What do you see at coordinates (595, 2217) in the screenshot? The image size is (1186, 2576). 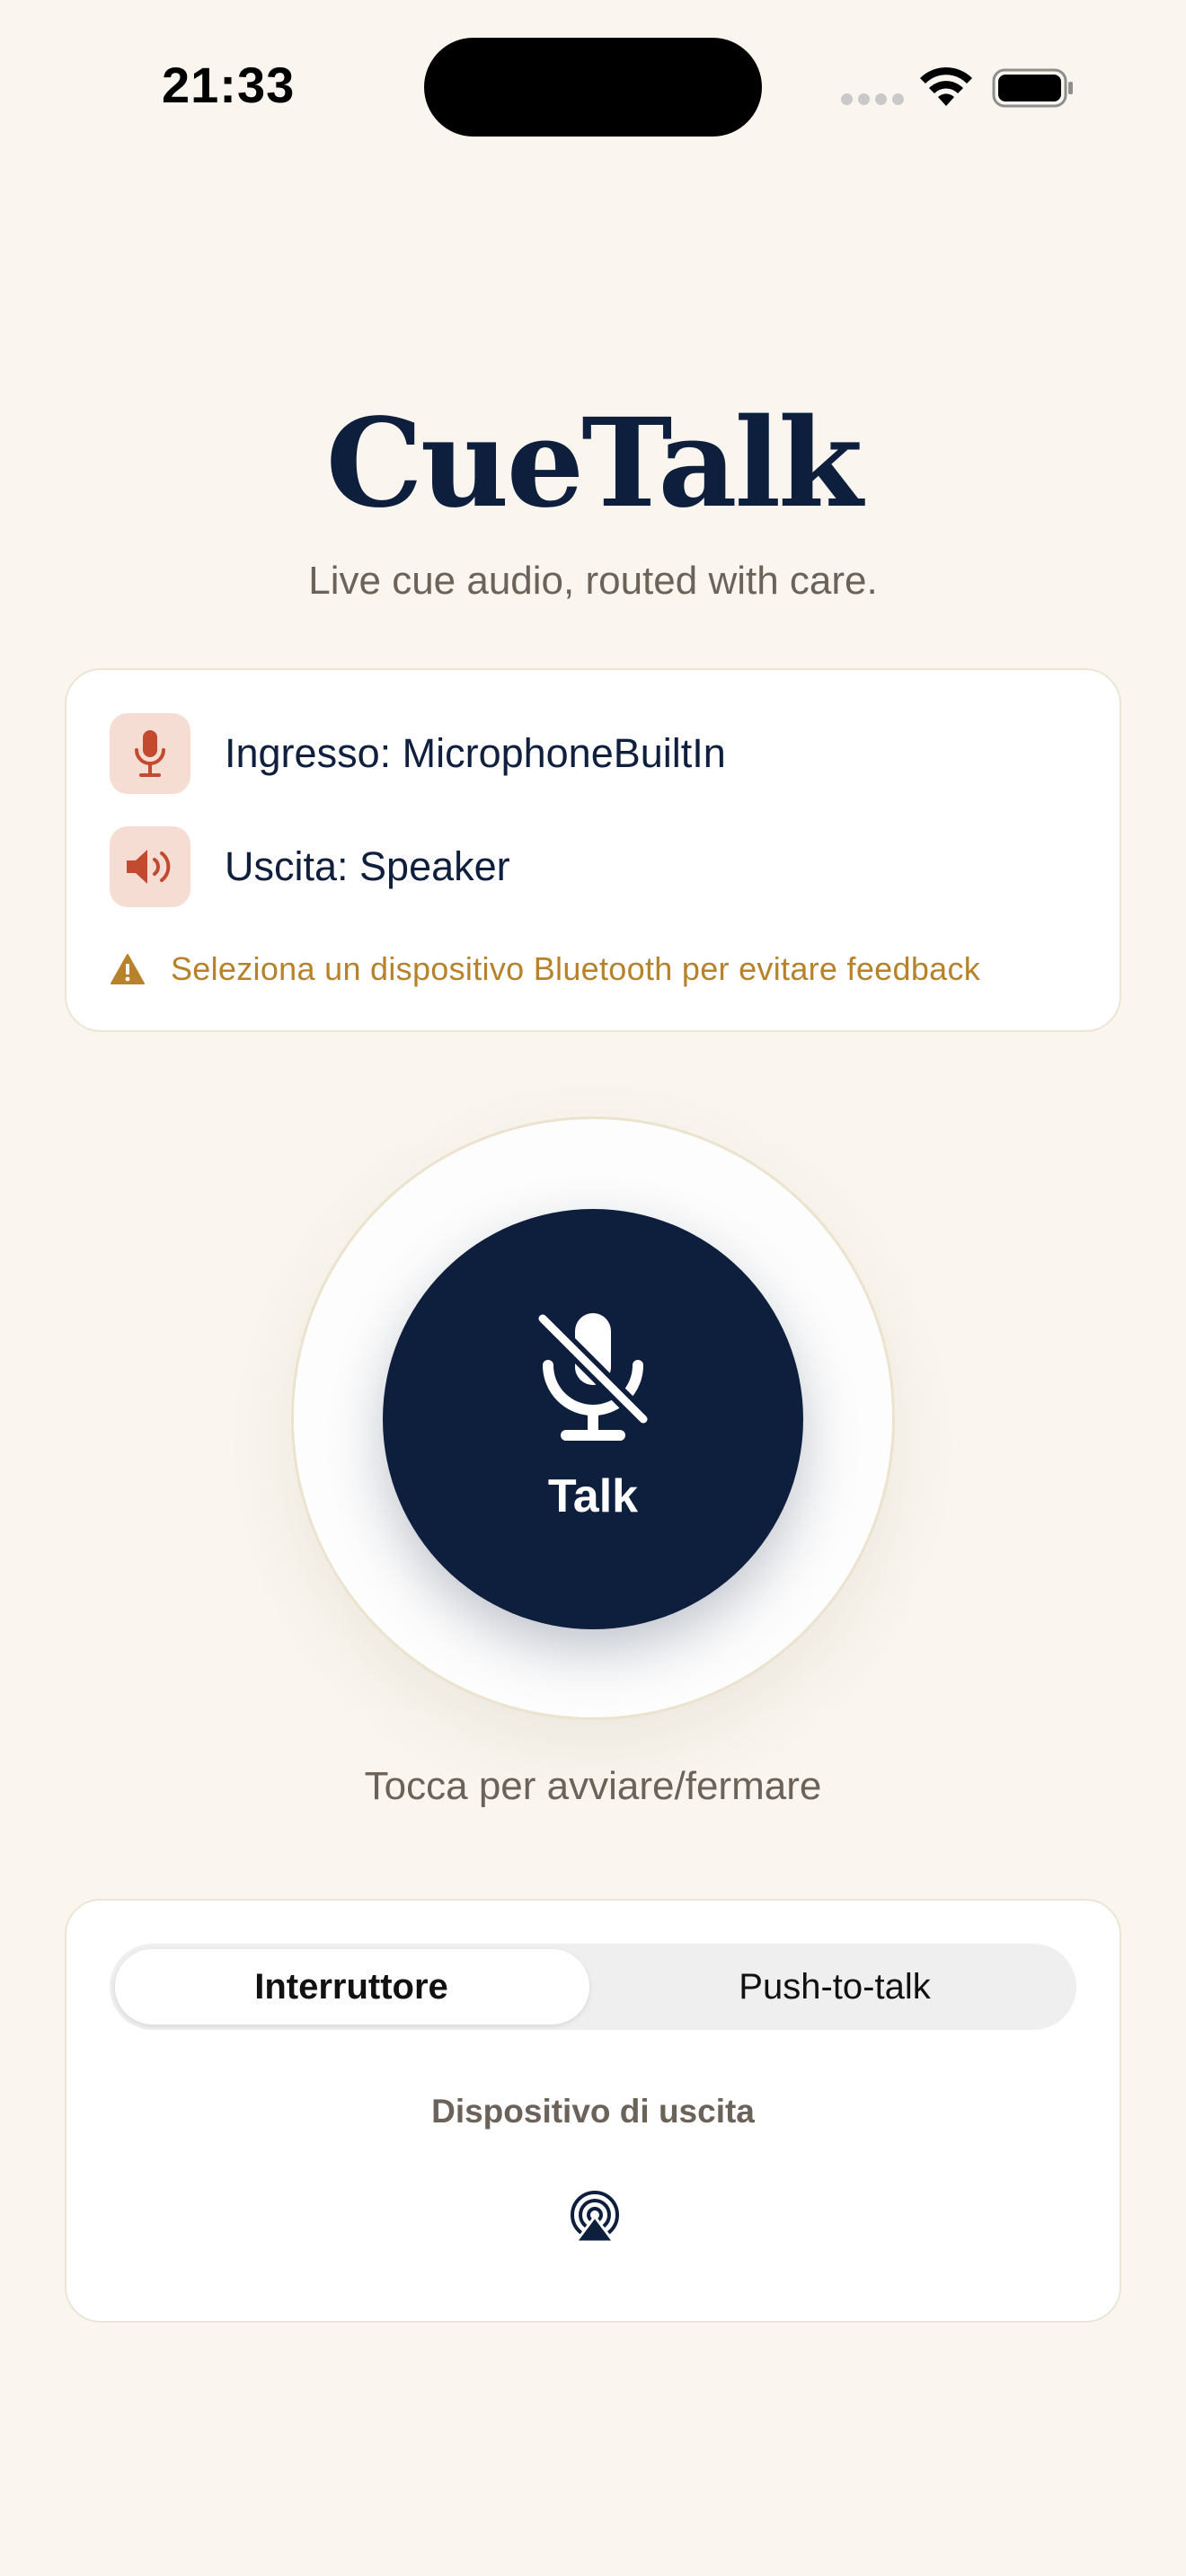 I see `airplay-icon` at bounding box center [595, 2217].